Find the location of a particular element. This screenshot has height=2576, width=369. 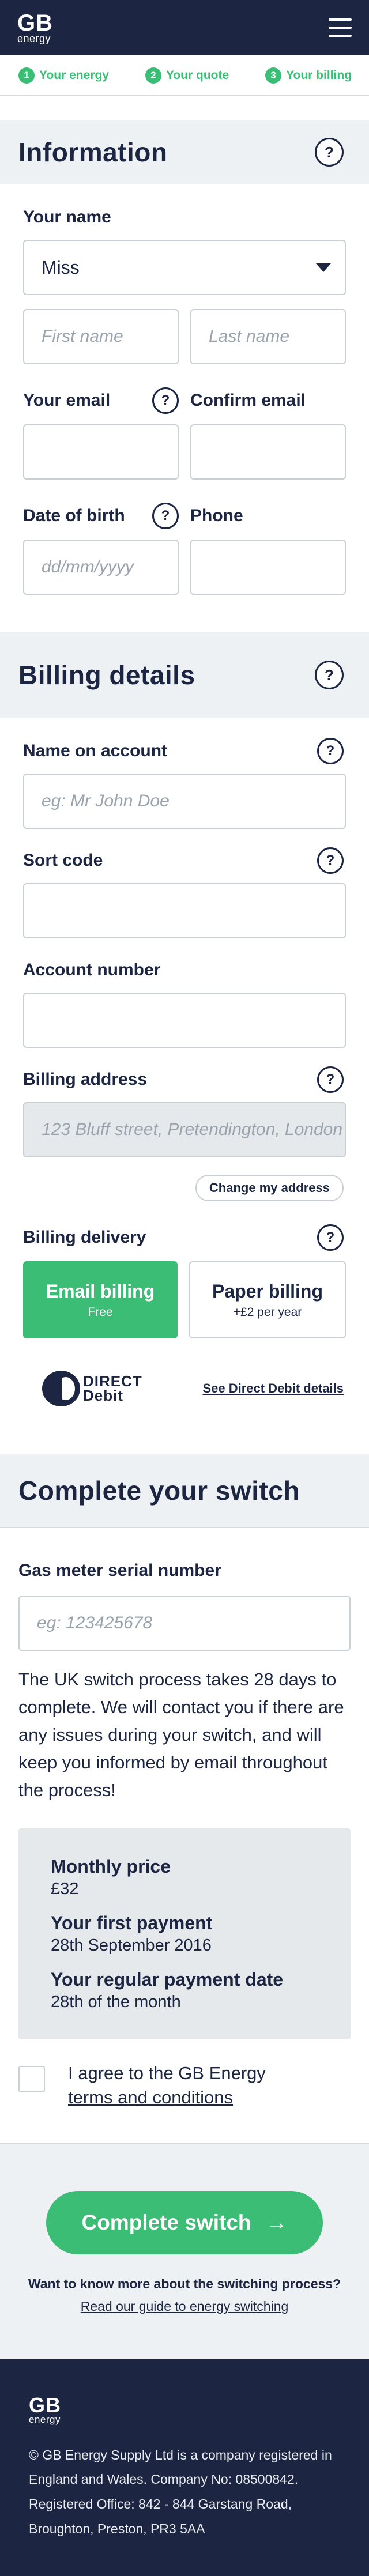

terms-link: terms and conditions is located at coordinates (150, 2097).